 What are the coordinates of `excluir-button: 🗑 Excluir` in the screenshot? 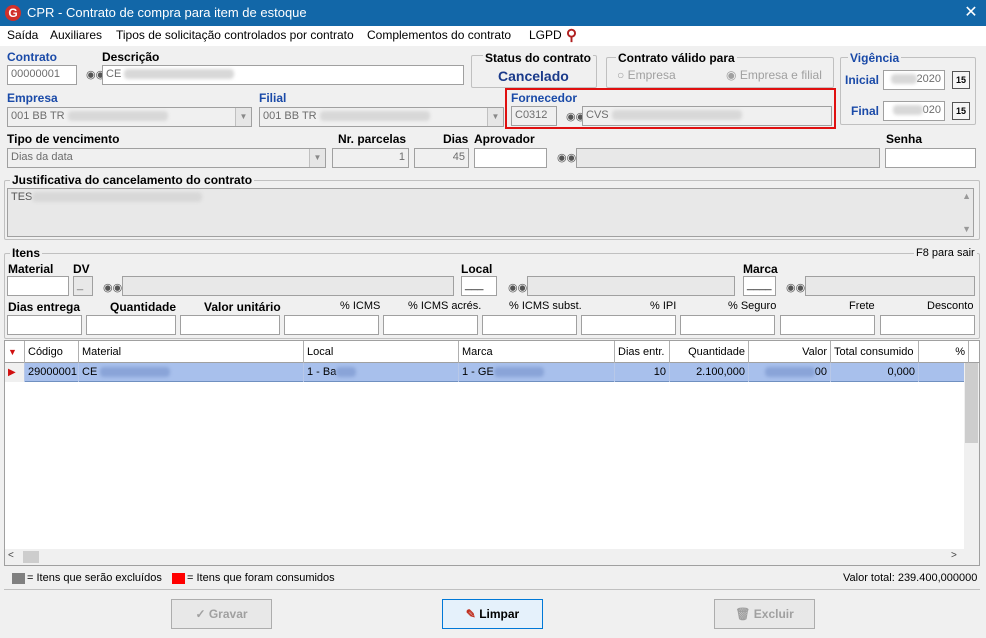 It's located at (764, 614).